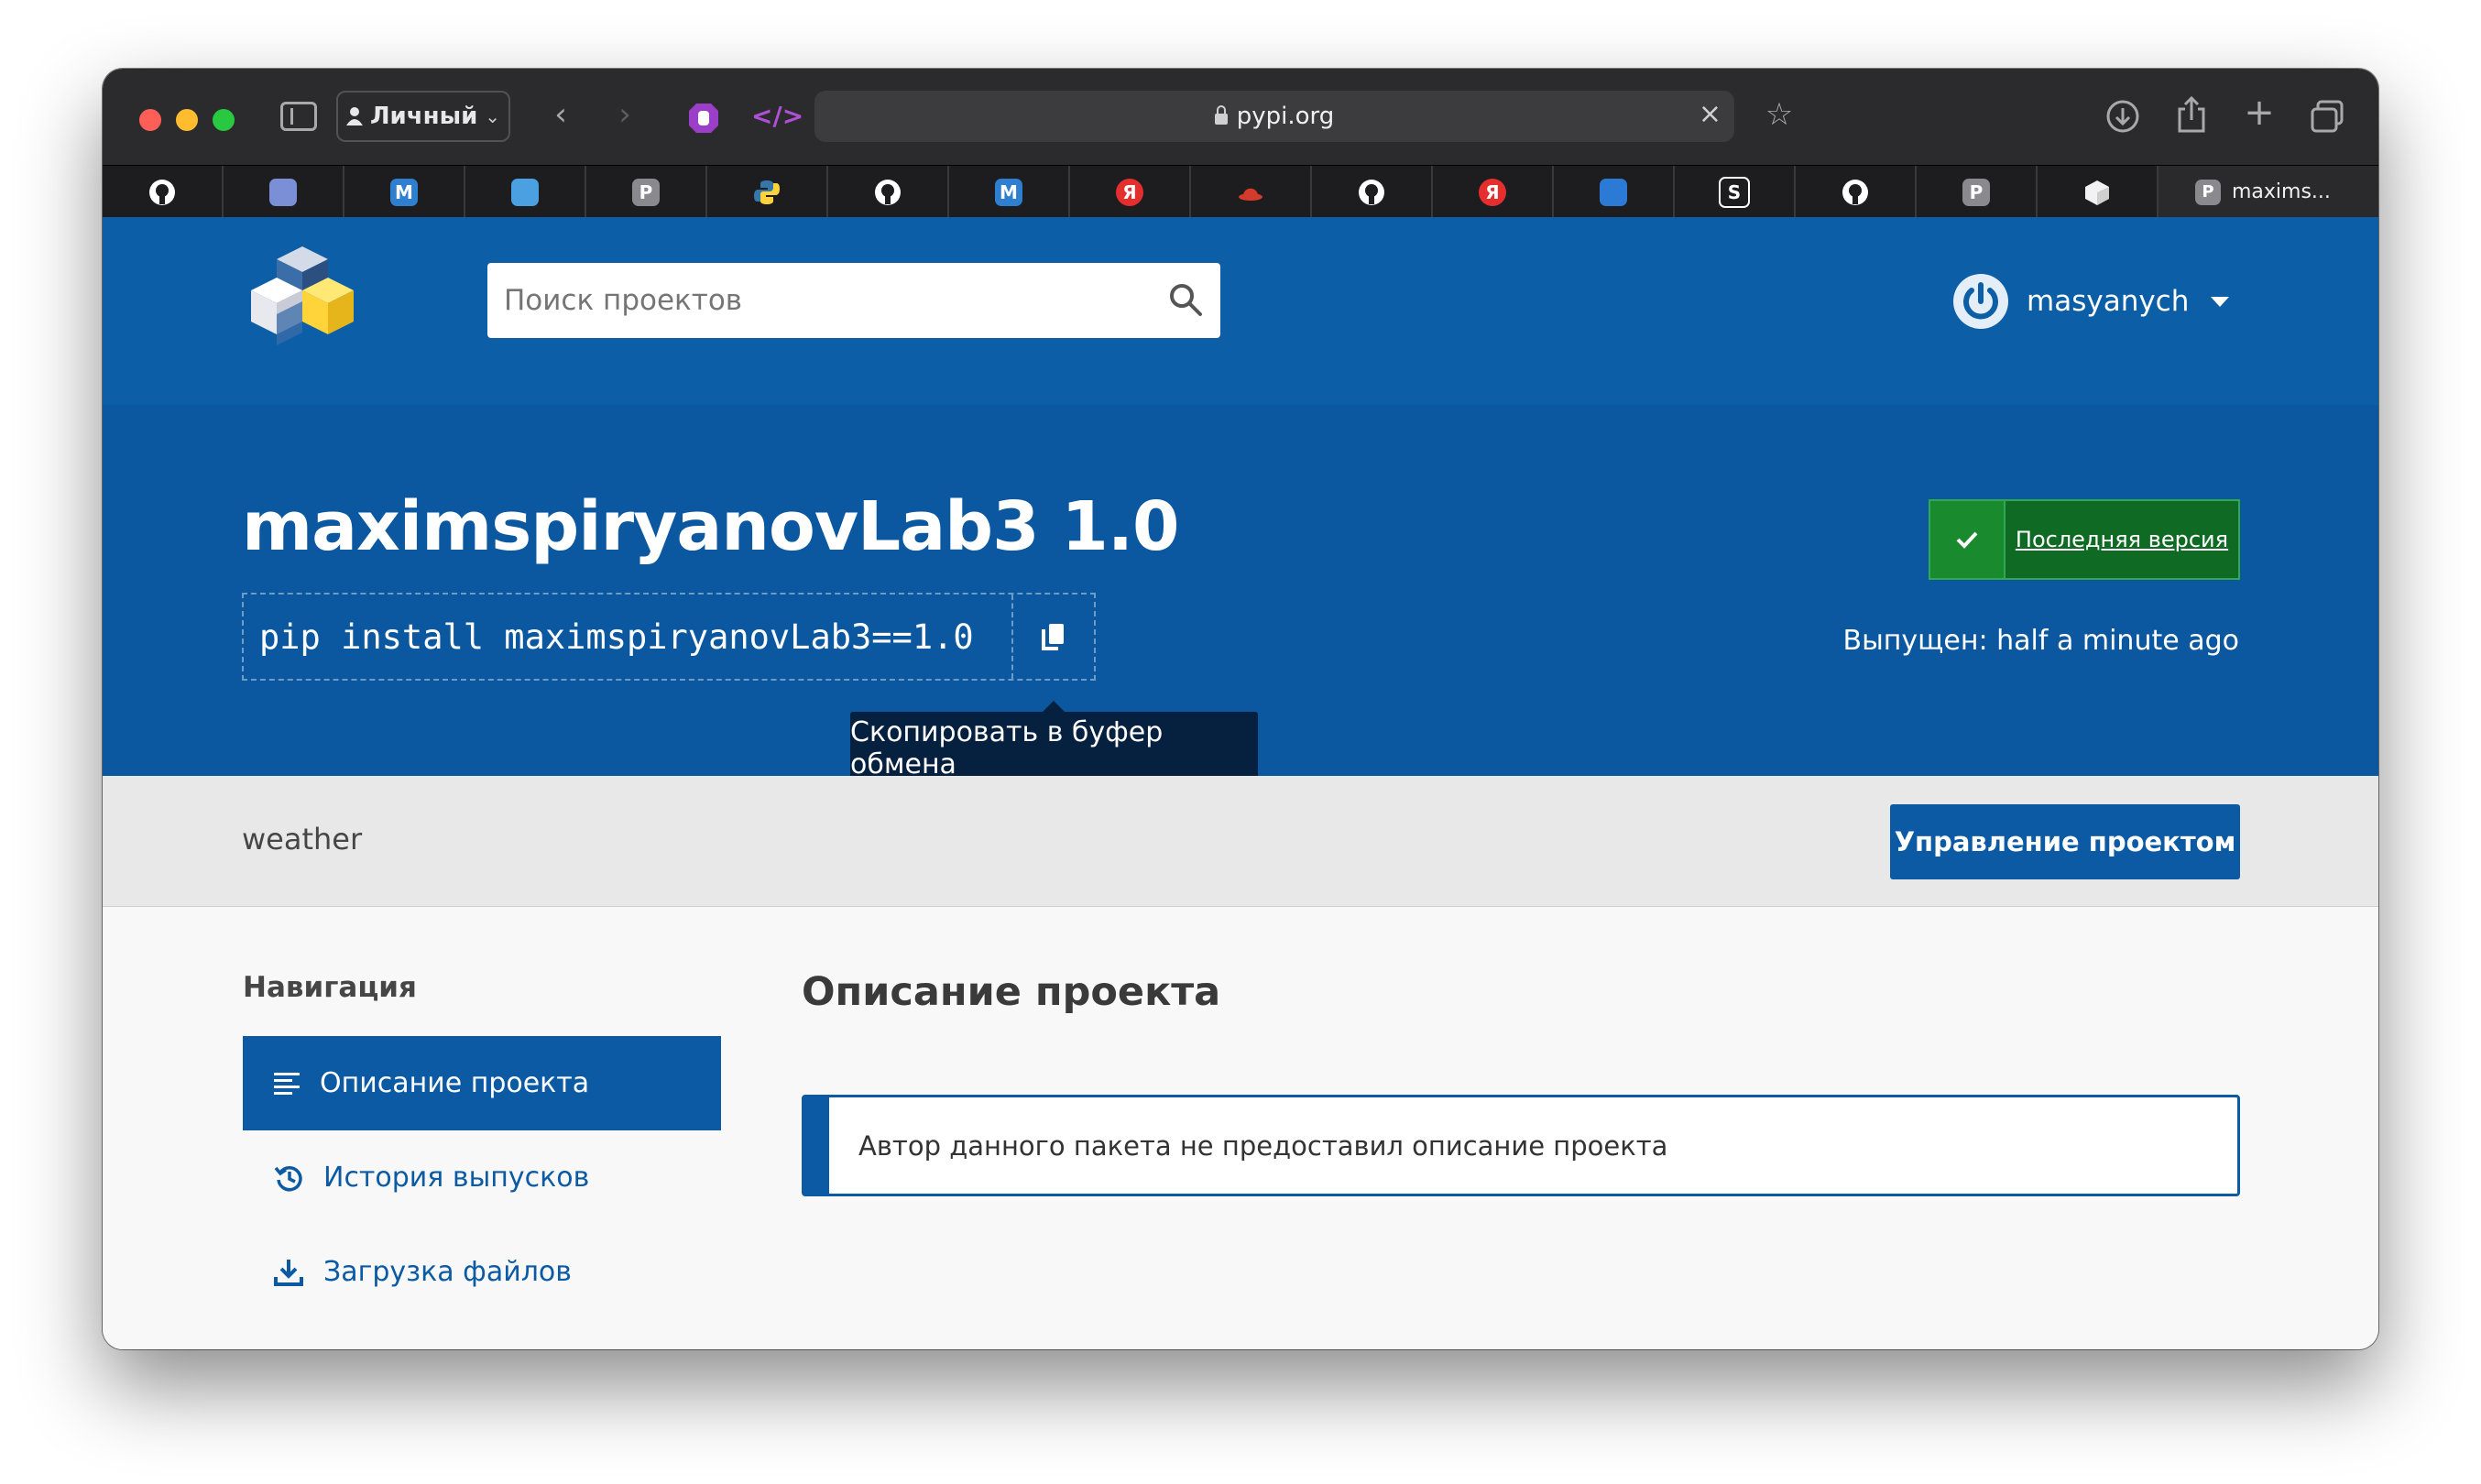 Image resolution: width=2481 pixels, height=1484 pixels. Describe the element at coordinates (288, 1178) in the screenshot. I see `history-icon` at that location.